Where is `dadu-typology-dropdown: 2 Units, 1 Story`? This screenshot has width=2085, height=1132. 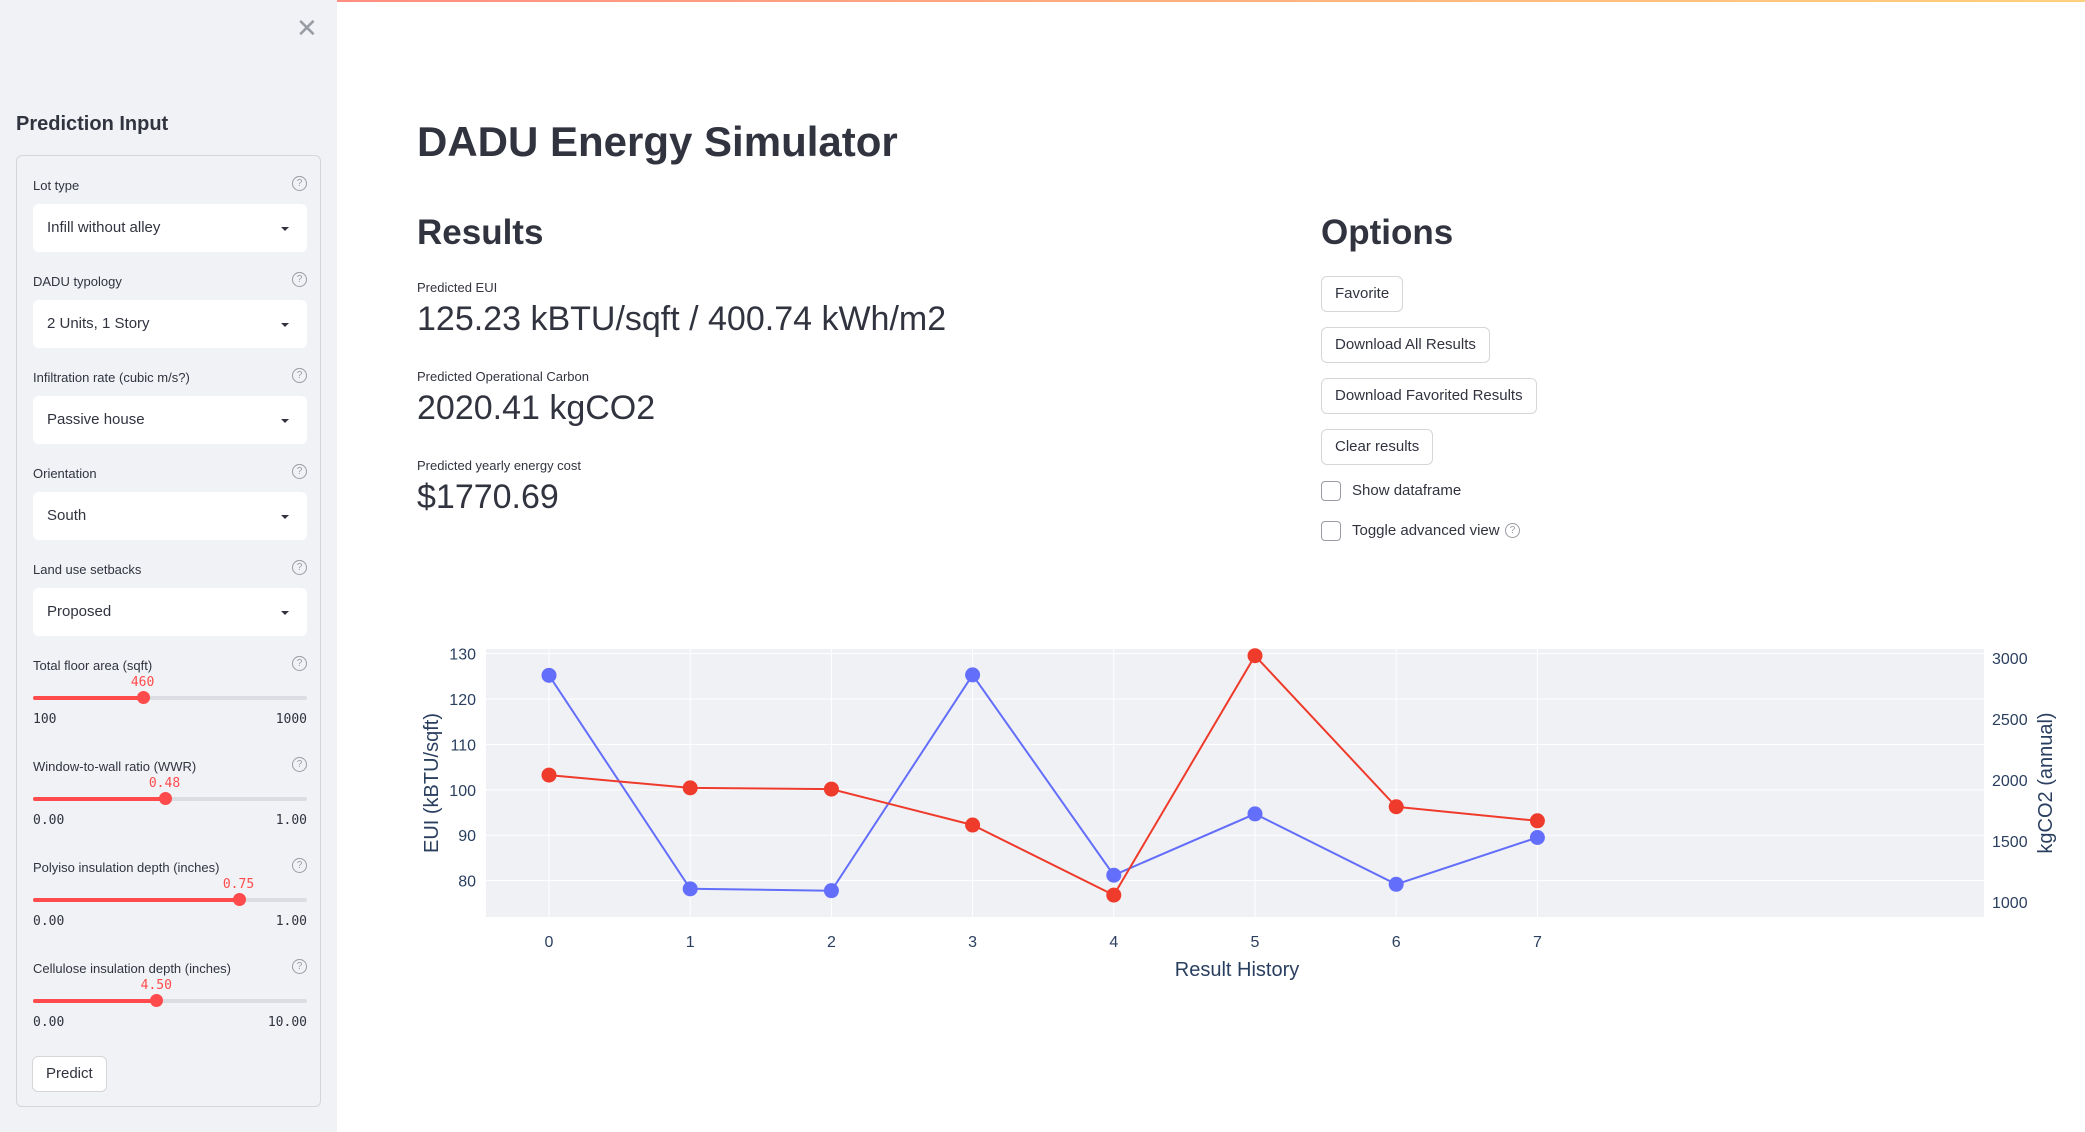
dadu-typology-dropdown: 2 Units, 1 Story is located at coordinates (170, 324).